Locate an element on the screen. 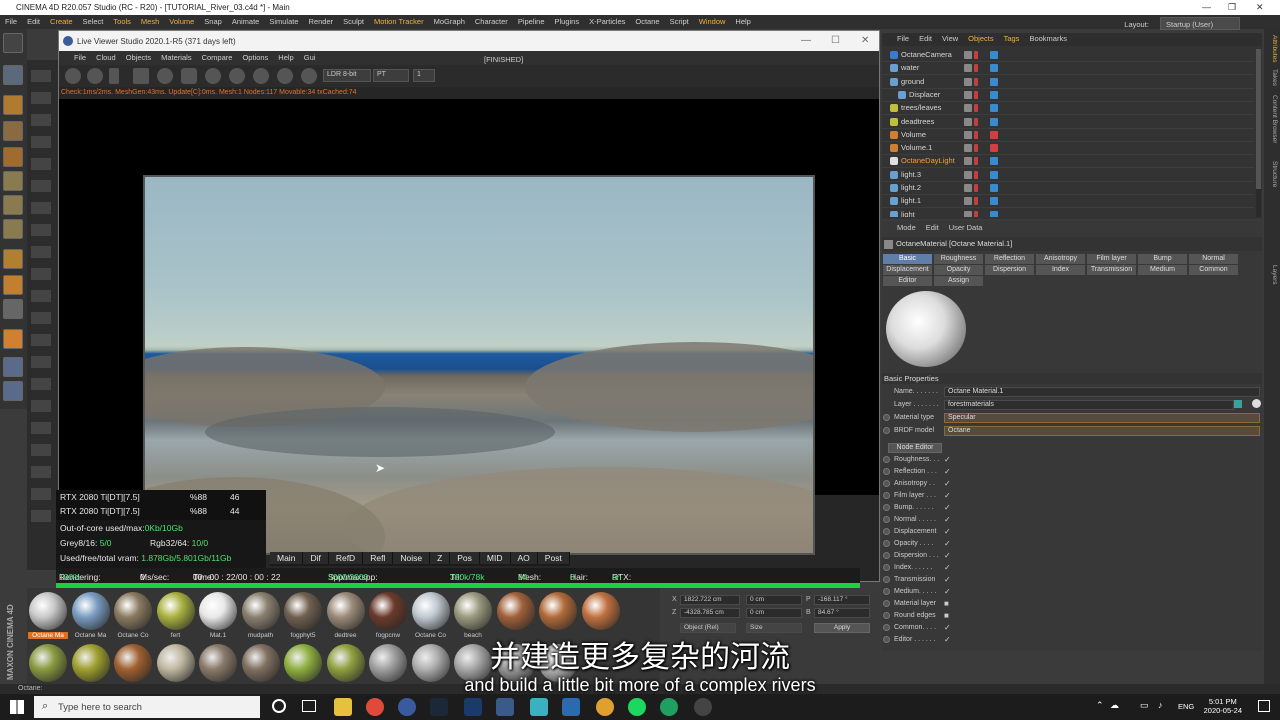 The image size is (1280, 720). menu-item: Motion Tracker is located at coordinates (399, 20).